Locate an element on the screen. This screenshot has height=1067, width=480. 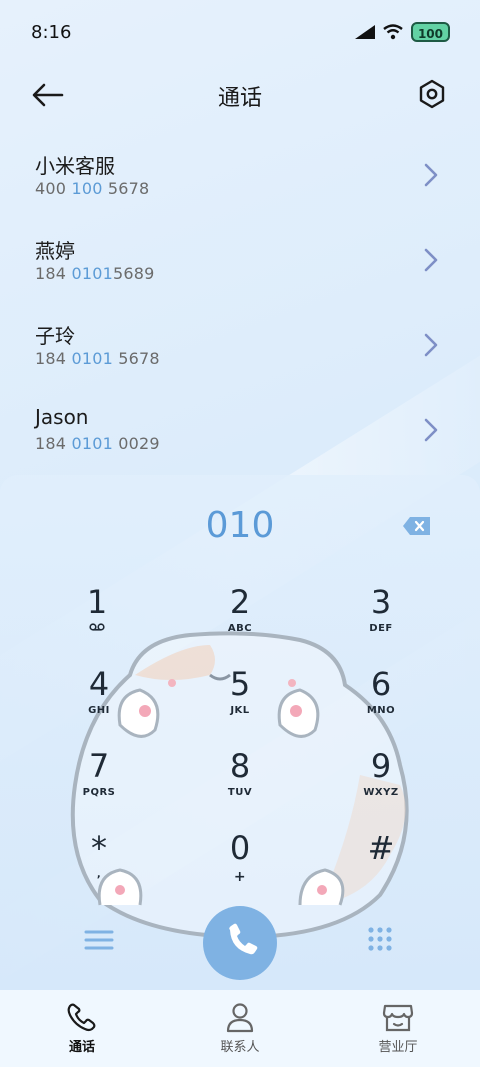
person-icon is located at coordinates (240, 1018).